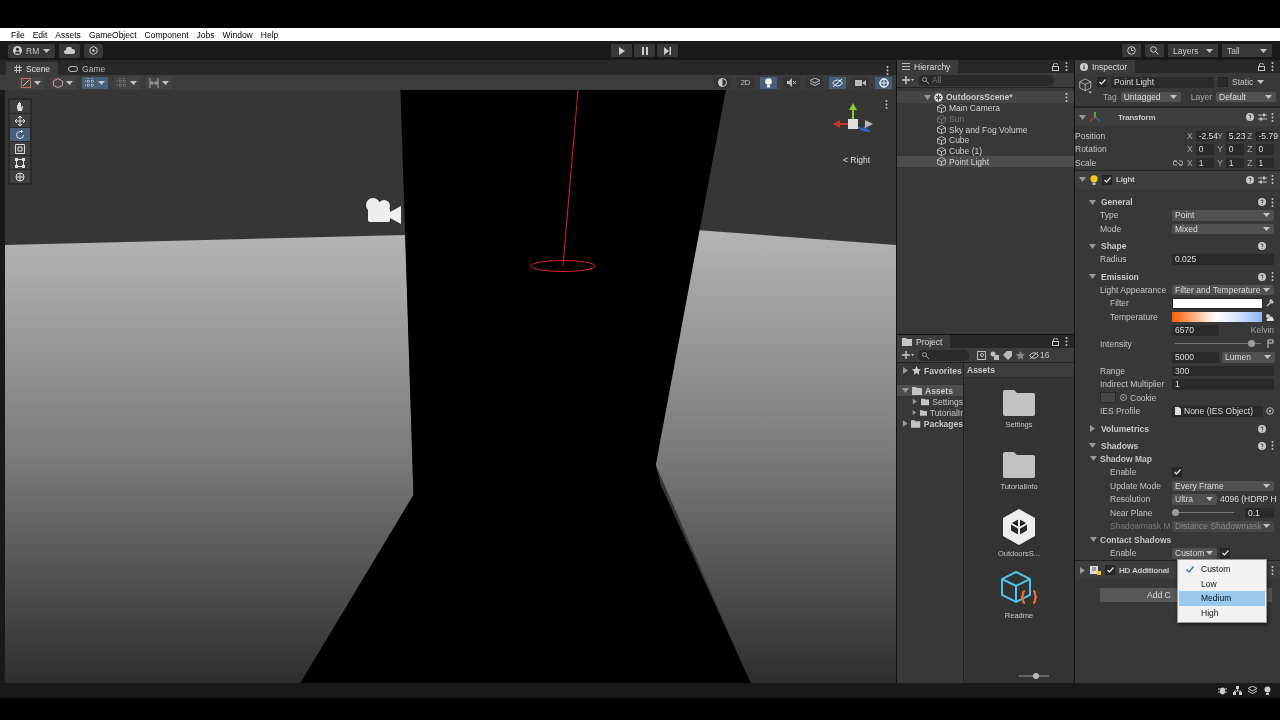 This screenshot has width=1280, height=720. What do you see at coordinates (1120, 411) in the screenshot?
I see `field-label: IES Profile` at bounding box center [1120, 411].